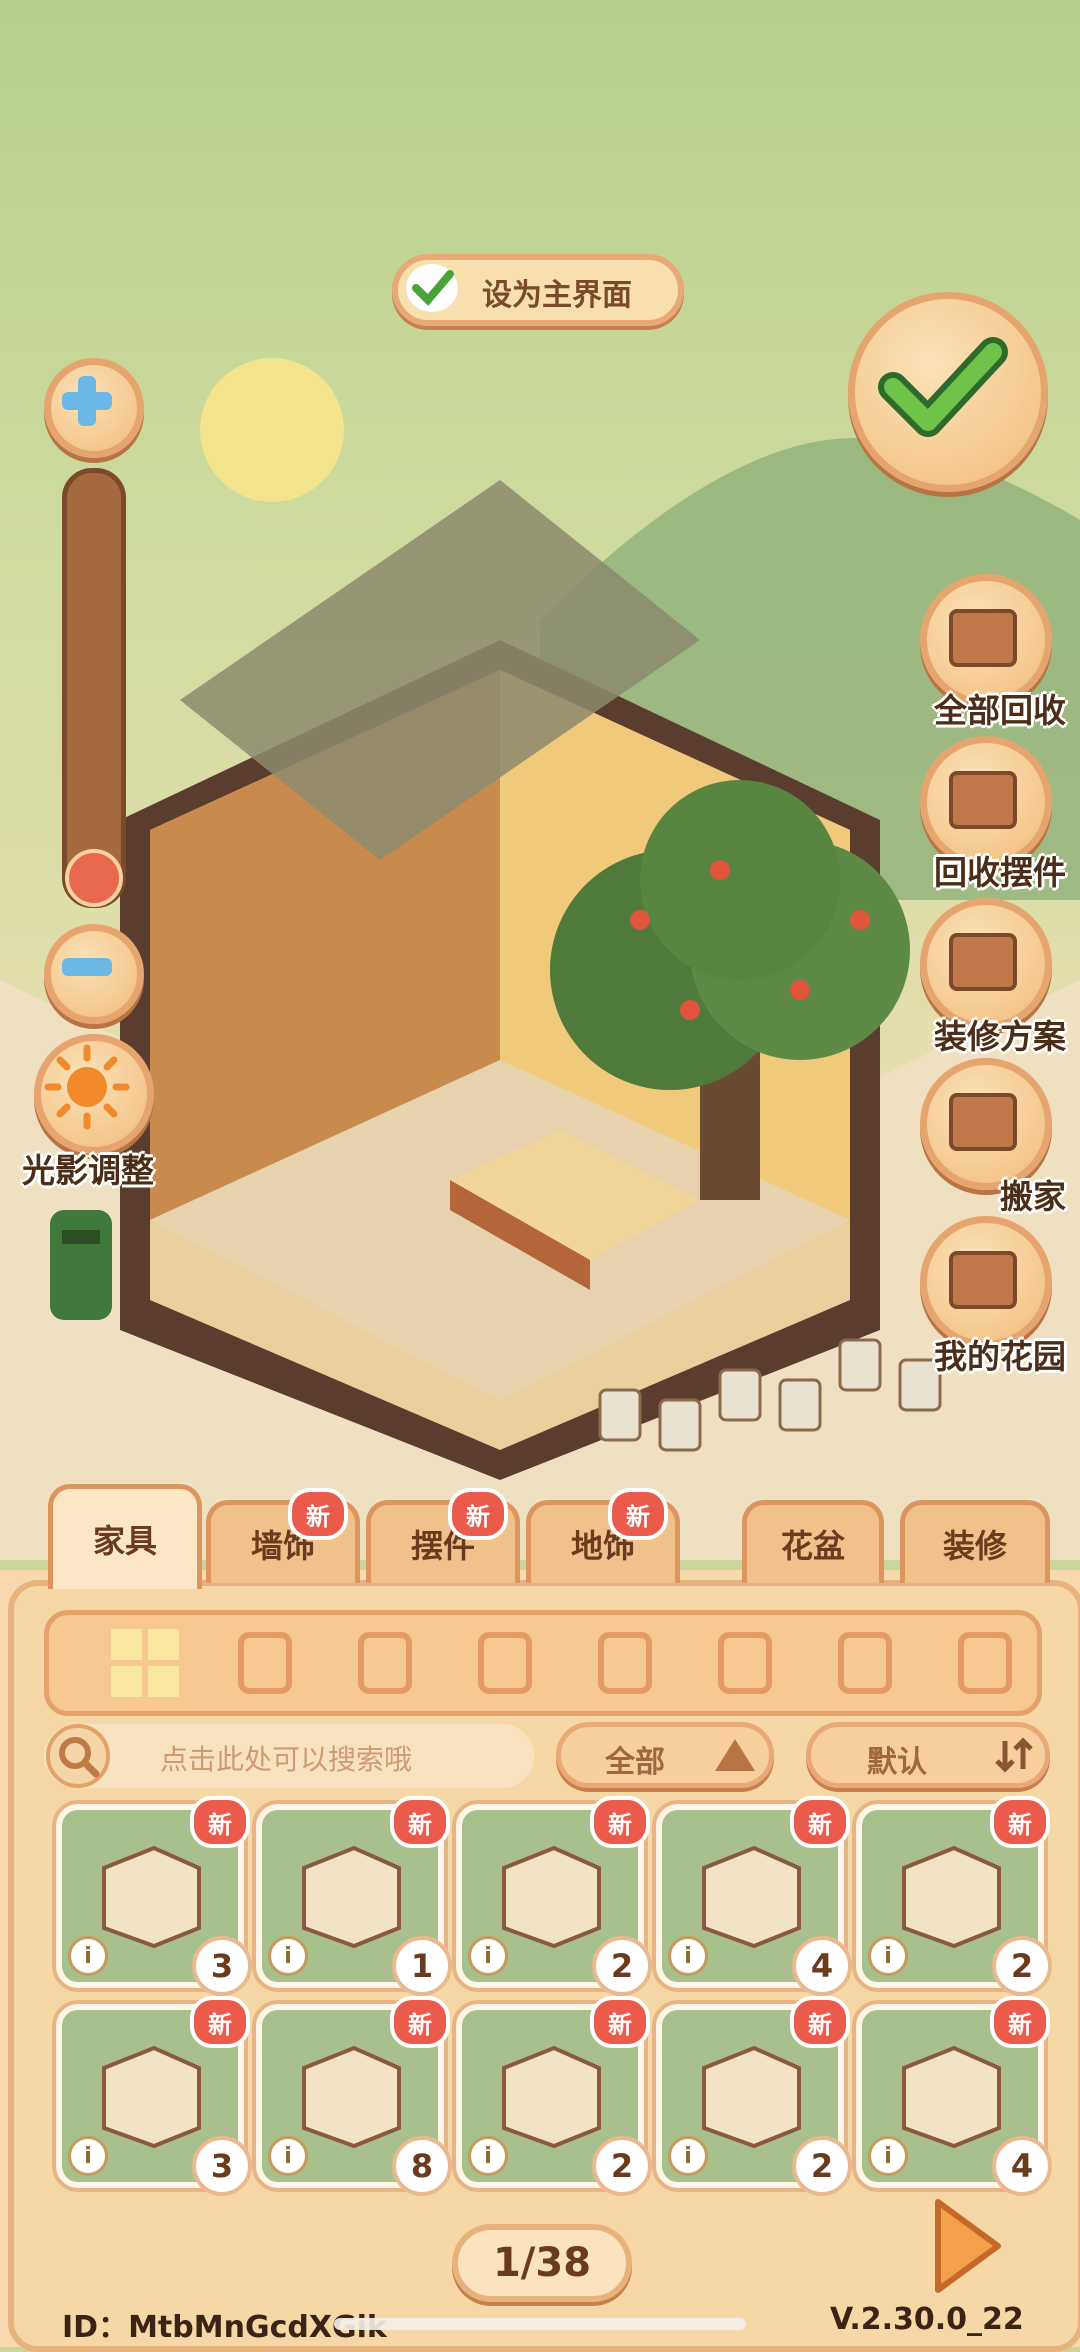  What do you see at coordinates (754, 2096) in the screenshot?
I see `item-card-low-cabinet: 新 i 2` at bounding box center [754, 2096].